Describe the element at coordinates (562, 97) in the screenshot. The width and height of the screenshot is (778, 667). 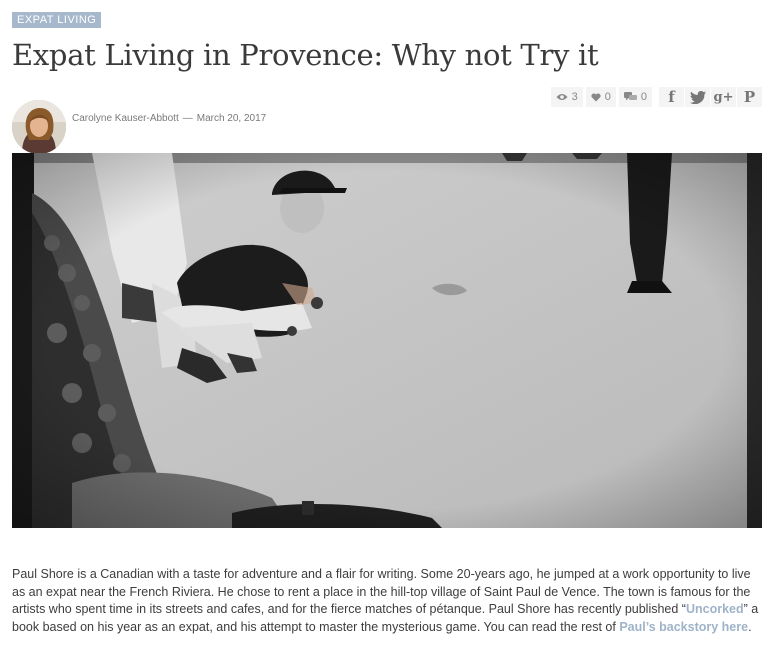
I see `eye-icon` at that location.